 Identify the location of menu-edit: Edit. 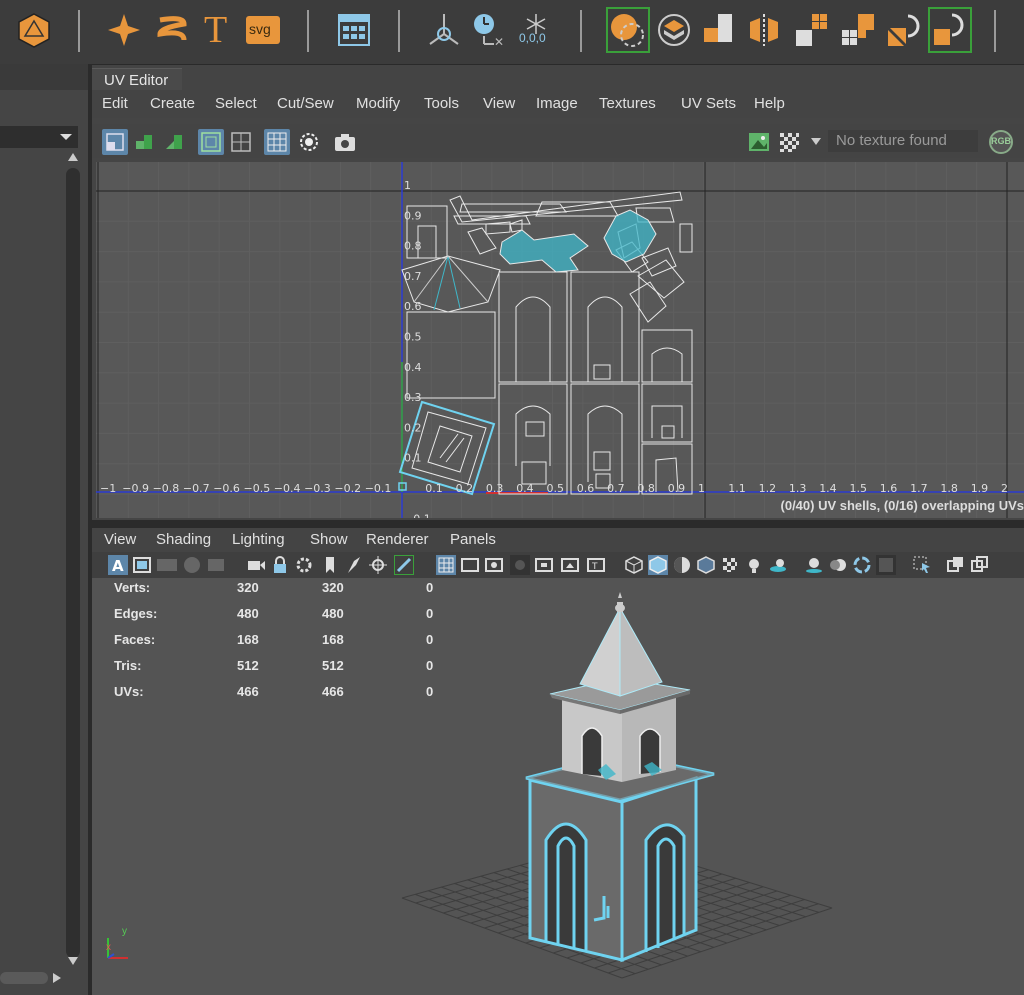
(115, 103).